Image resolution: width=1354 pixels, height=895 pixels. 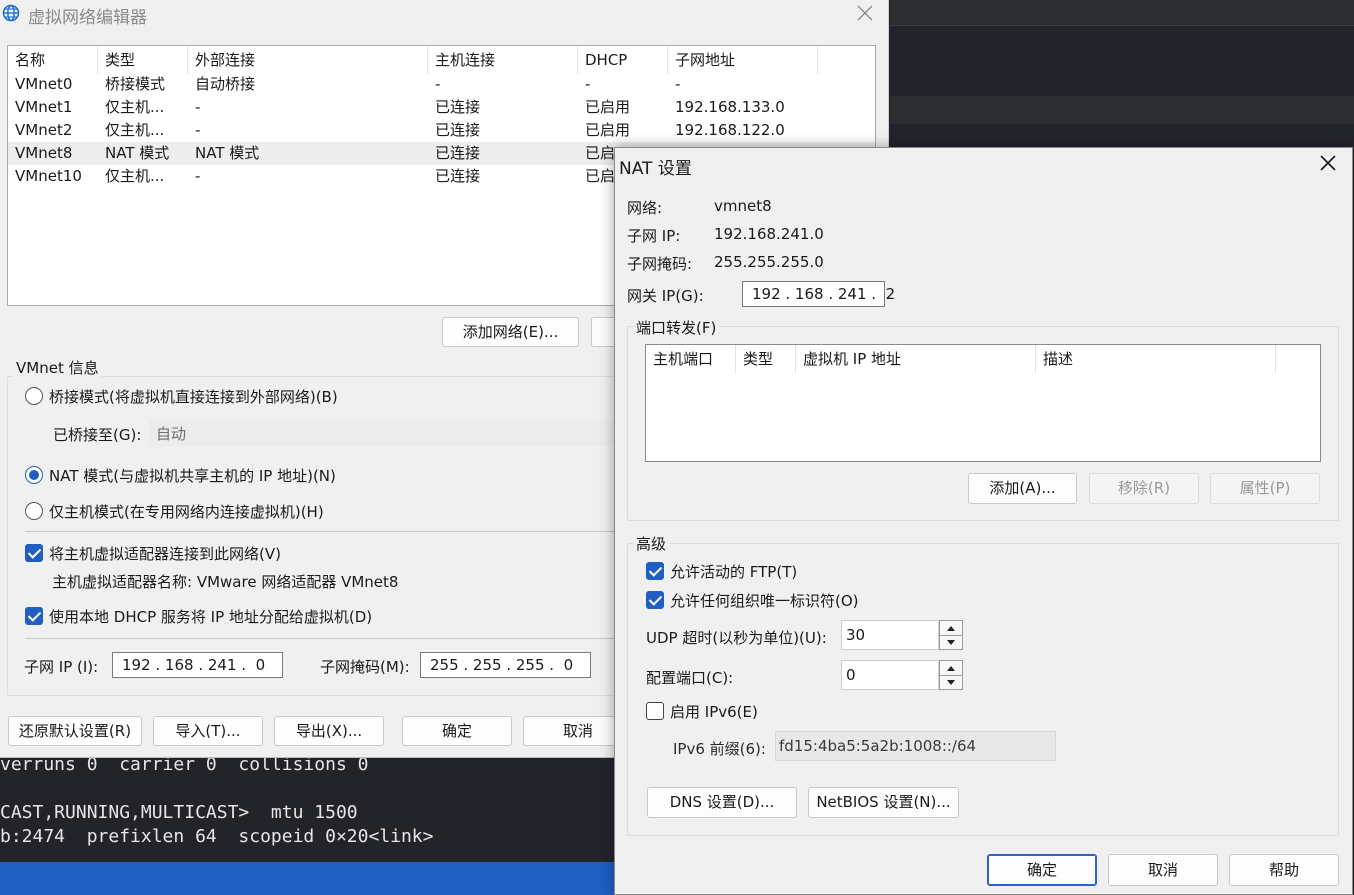 What do you see at coordinates (458, 130) in the screenshot?
I see `cell-host: 已连接` at bounding box center [458, 130].